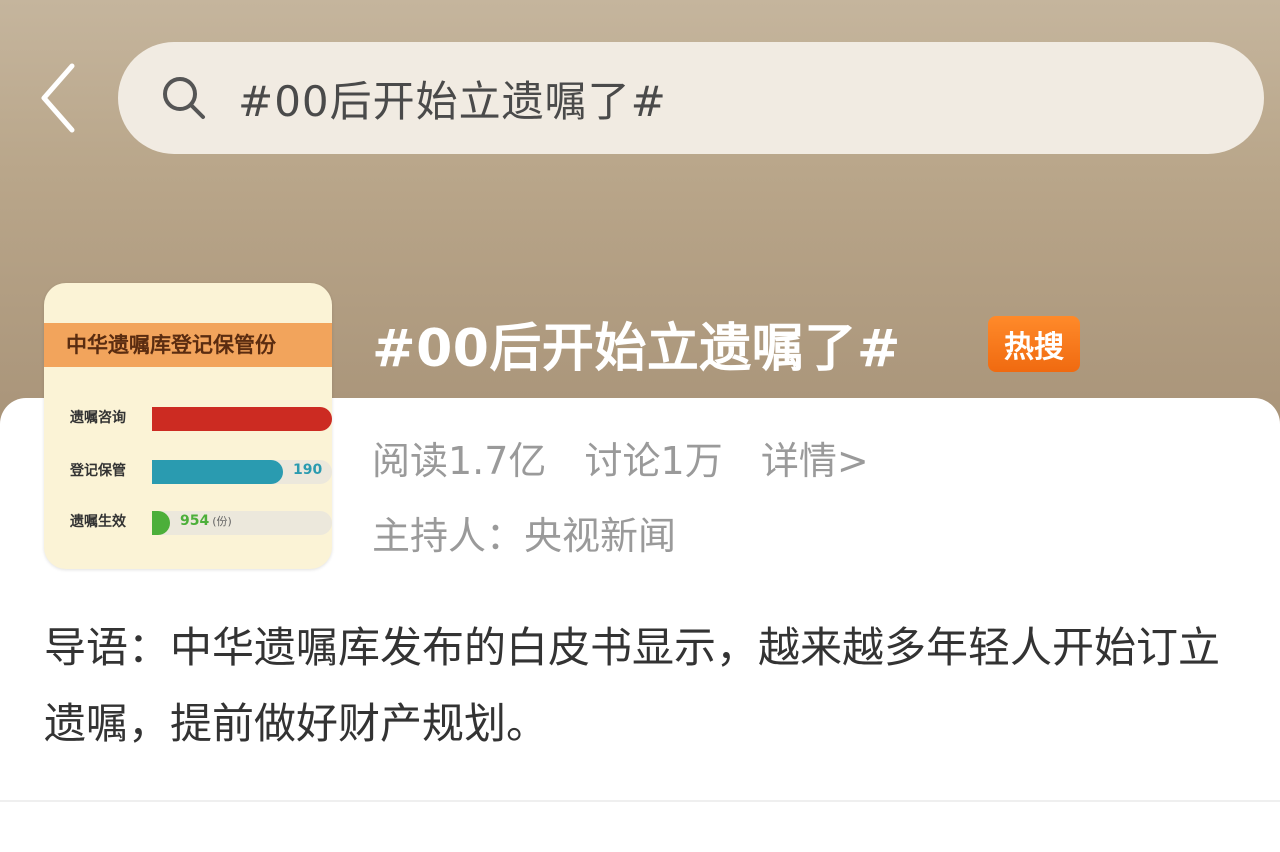 The width and height of the screenshot is (1280, 852). What do you see at coordinates (98, 522) in the screenshot?
I see `thumbnail-row-label: 遗嘱生效` at bounding box center [98, 522].